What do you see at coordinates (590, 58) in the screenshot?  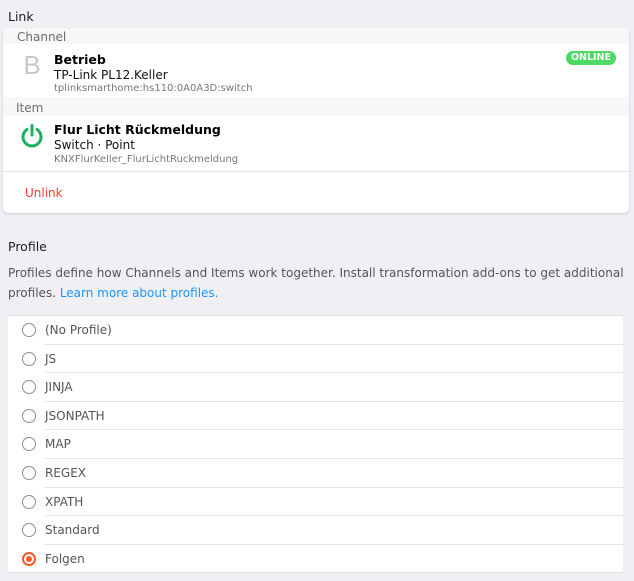 I see `status-badge: ONLINE` at bounding box center [590, 58].